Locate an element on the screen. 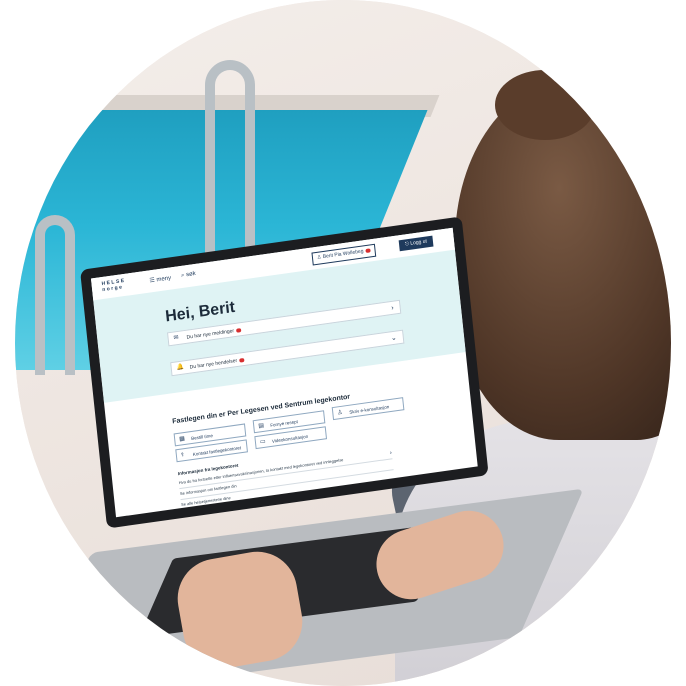  helsenorge-logo: HELSE norge is located at coordinates (116, 285).